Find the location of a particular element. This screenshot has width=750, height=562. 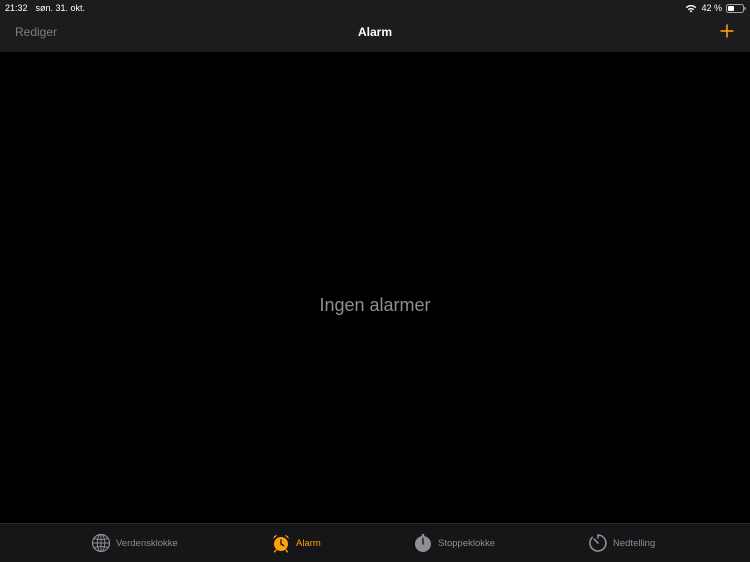

battery-percent: 42 % is located at coordinates (711, 8).